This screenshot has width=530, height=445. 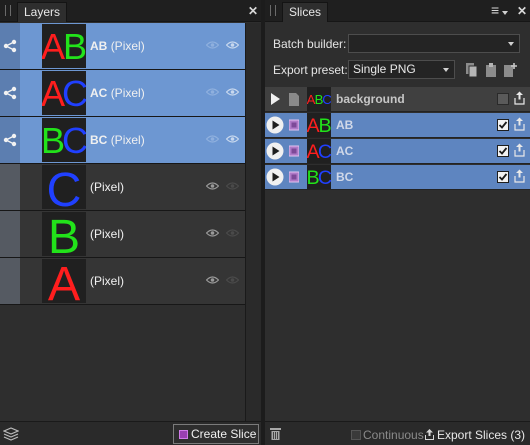 I want to click on layer-row: B (Pixel), so click(x=122, y=234).